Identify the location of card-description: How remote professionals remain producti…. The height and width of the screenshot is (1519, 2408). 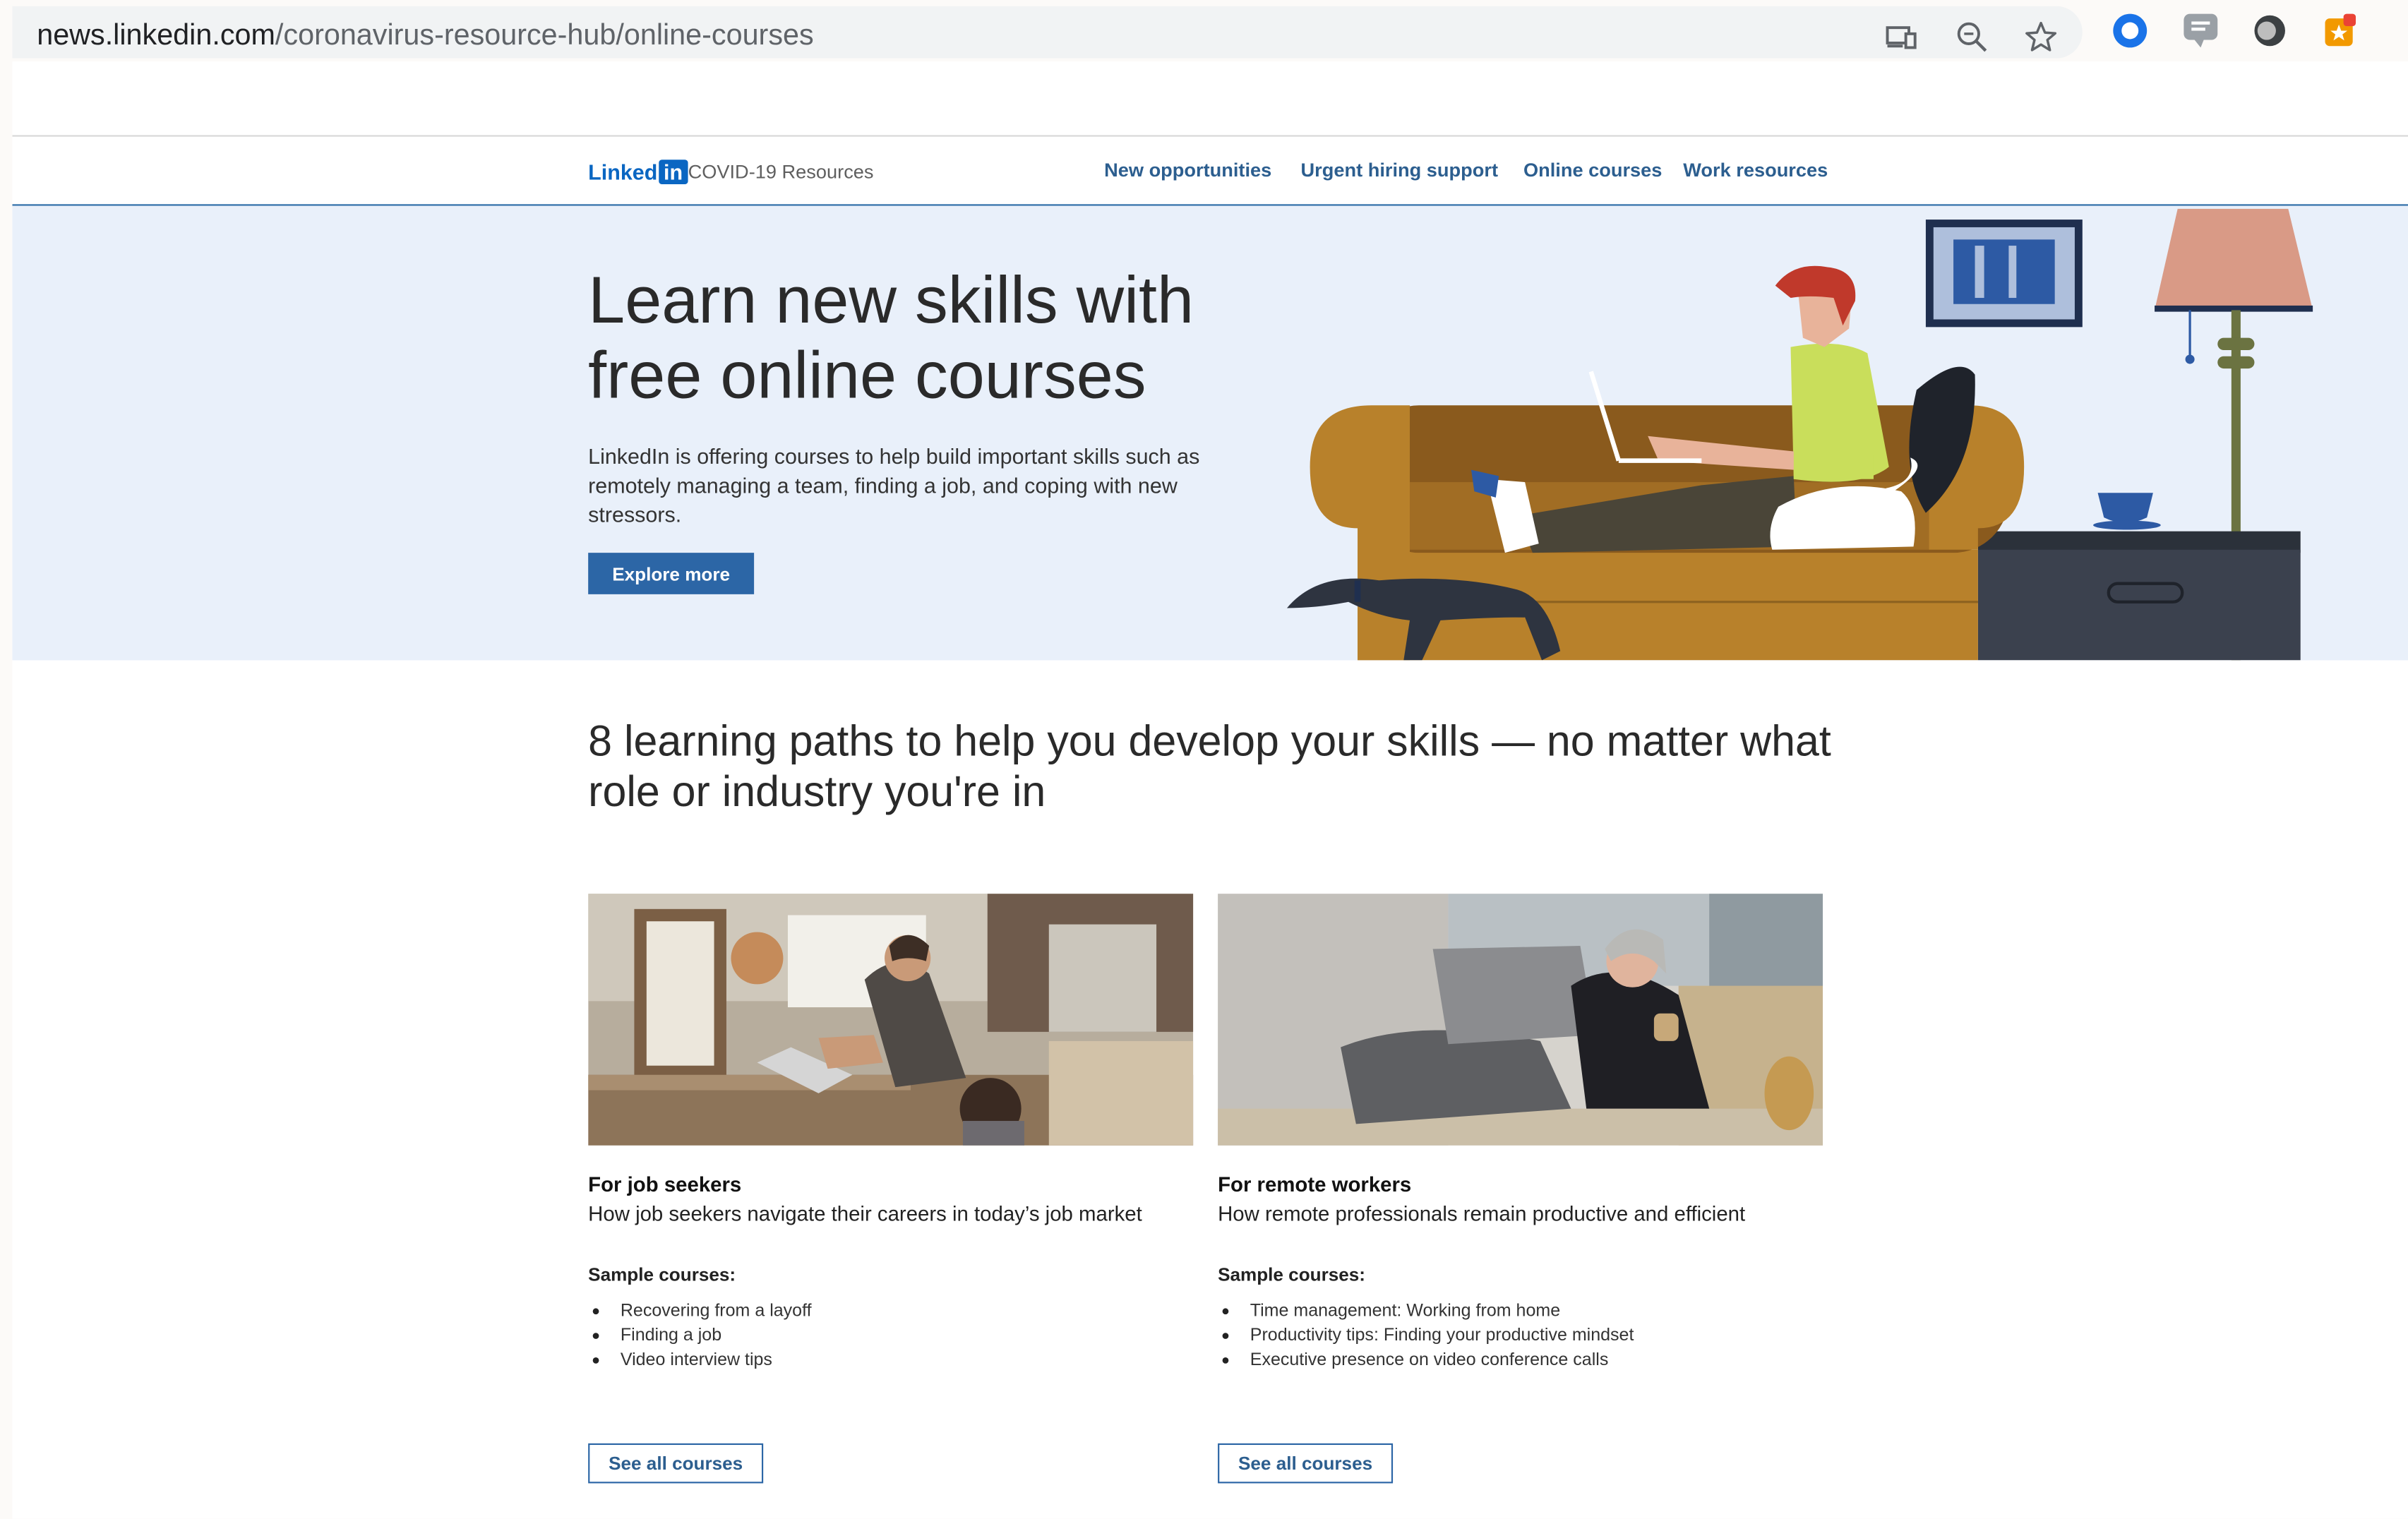
(1482, 1213).